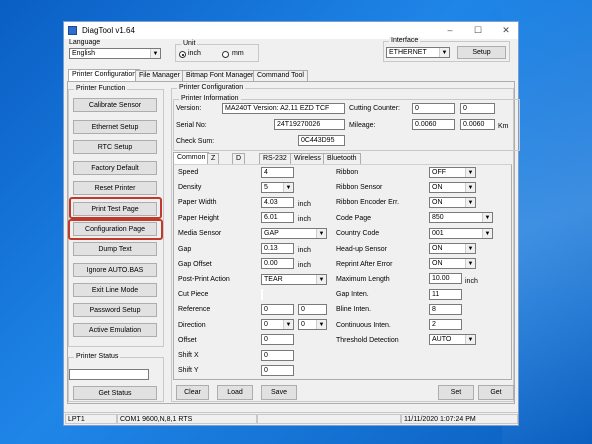 The image size is (592, 444). I want to click on paper-height-field: 6.01, so click(277, 217).